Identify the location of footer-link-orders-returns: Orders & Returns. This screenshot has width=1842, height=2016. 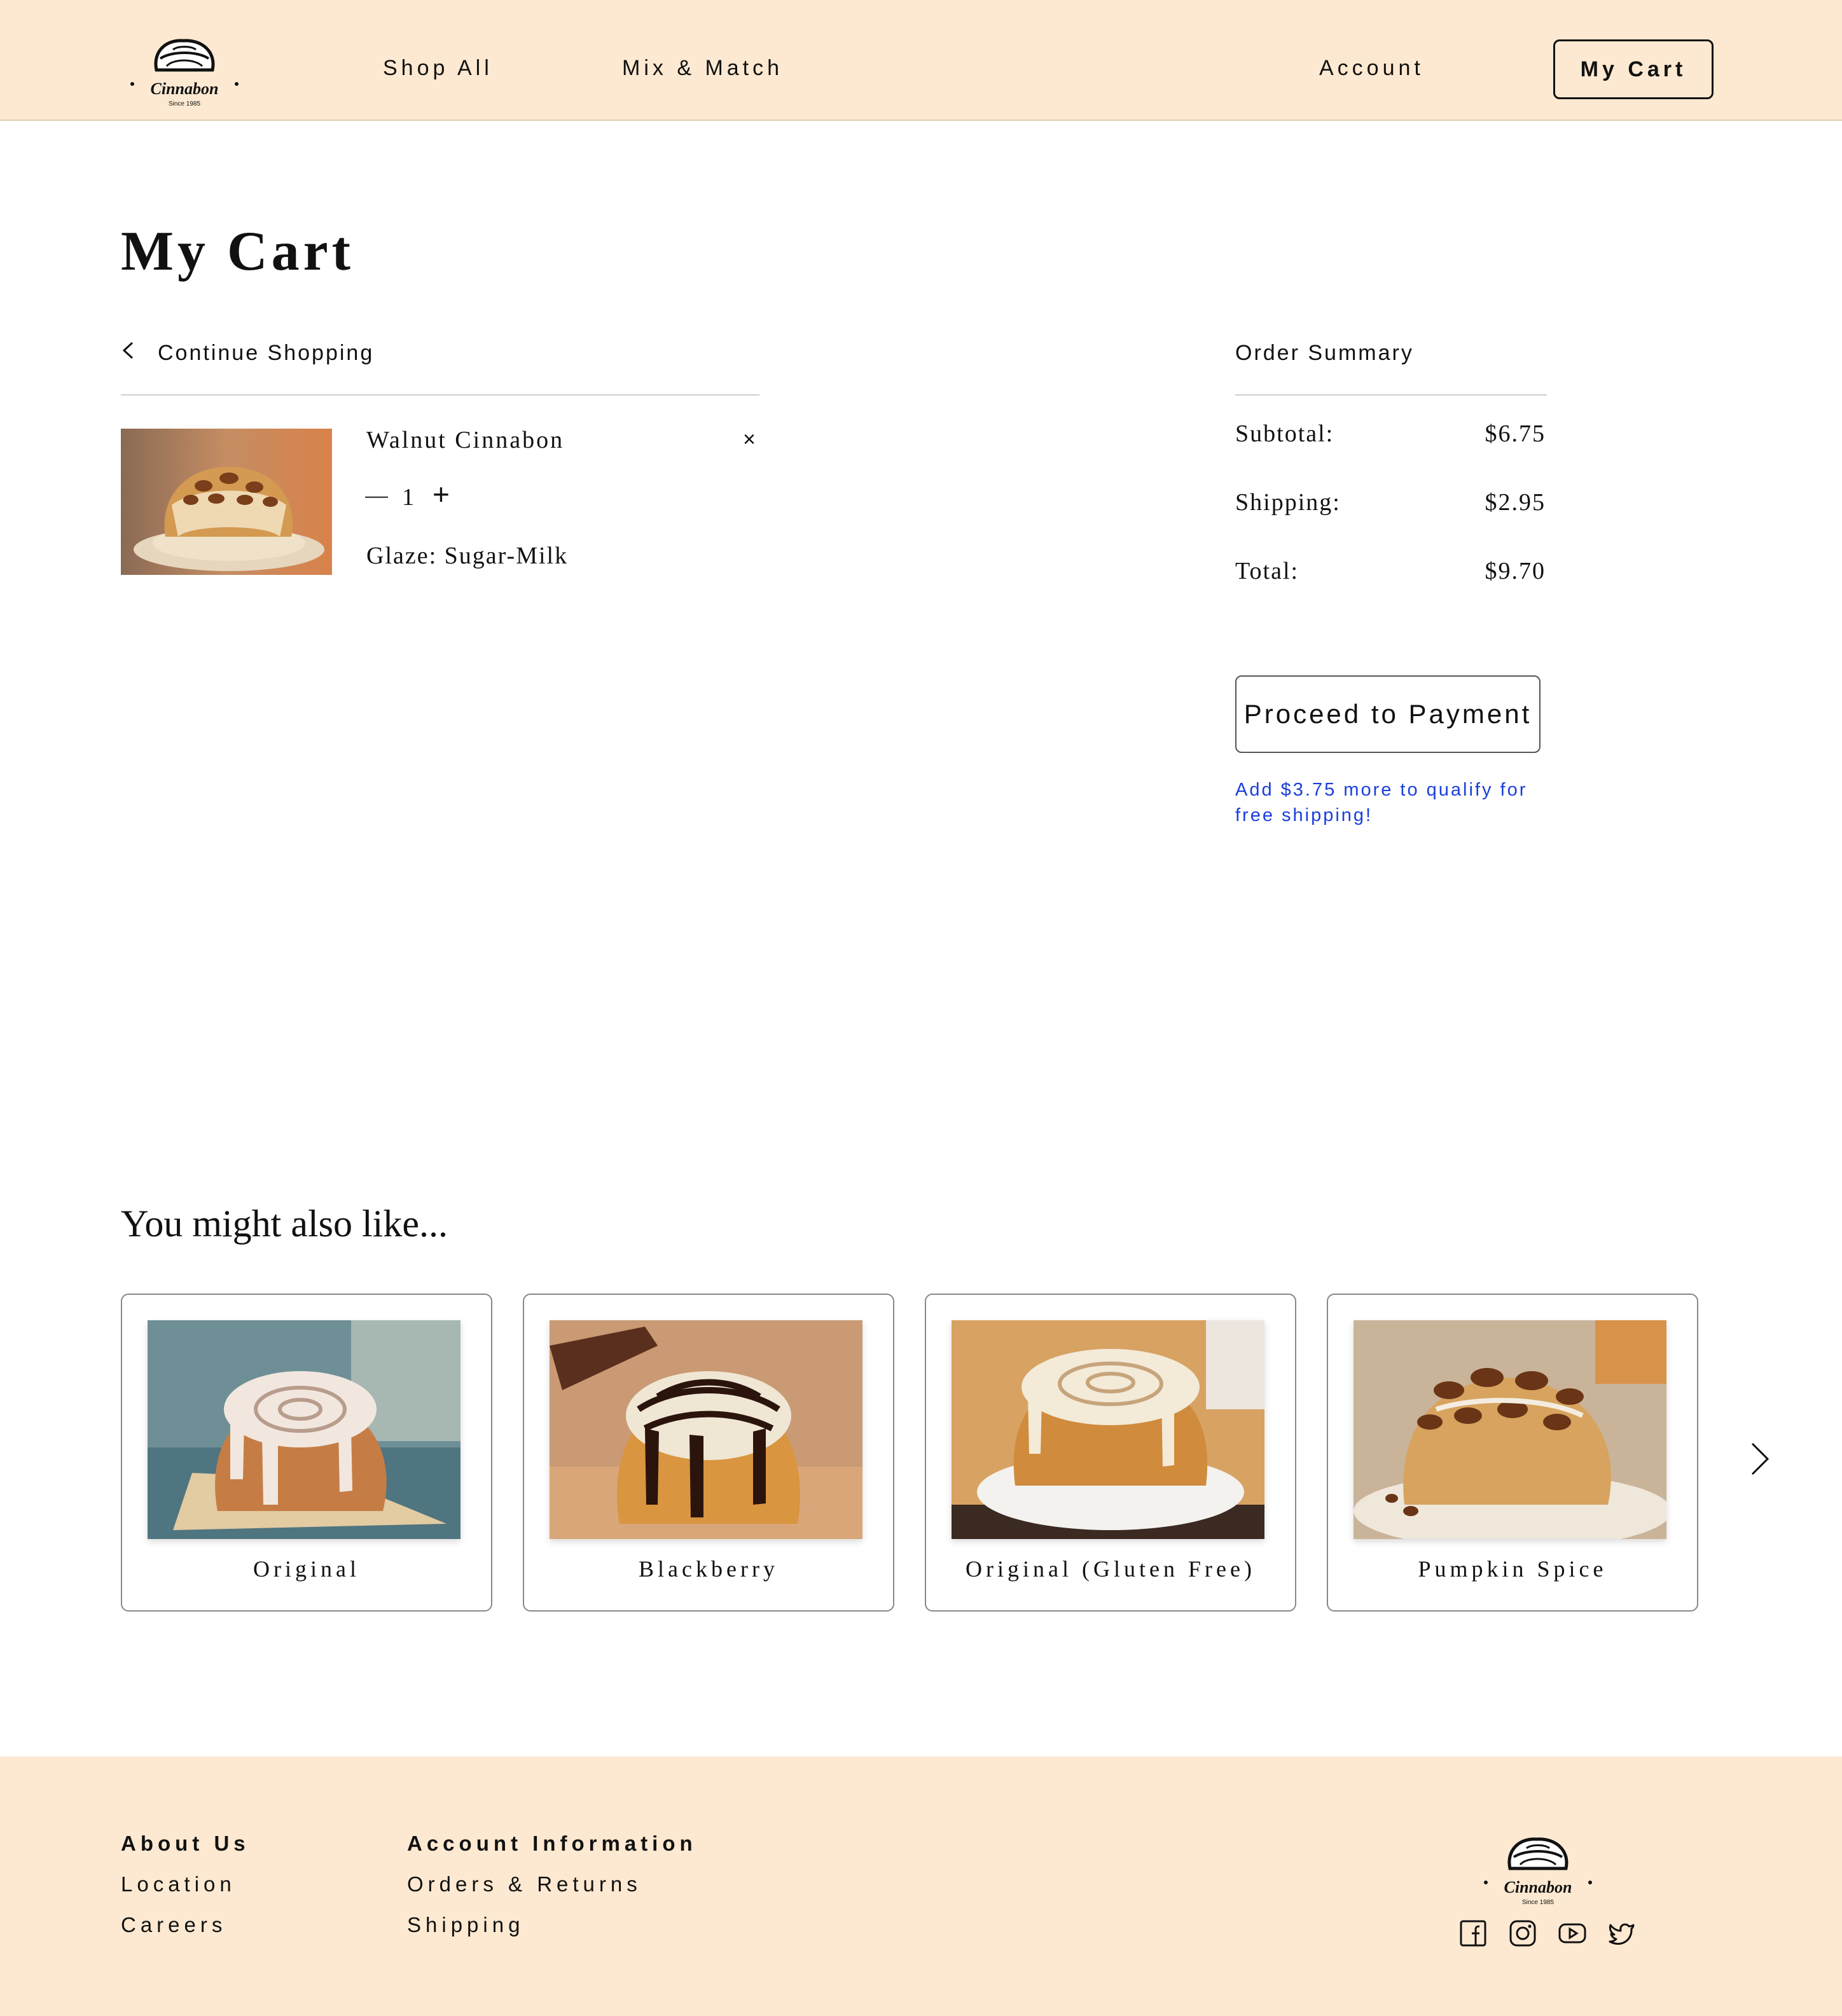
(524, 1884).